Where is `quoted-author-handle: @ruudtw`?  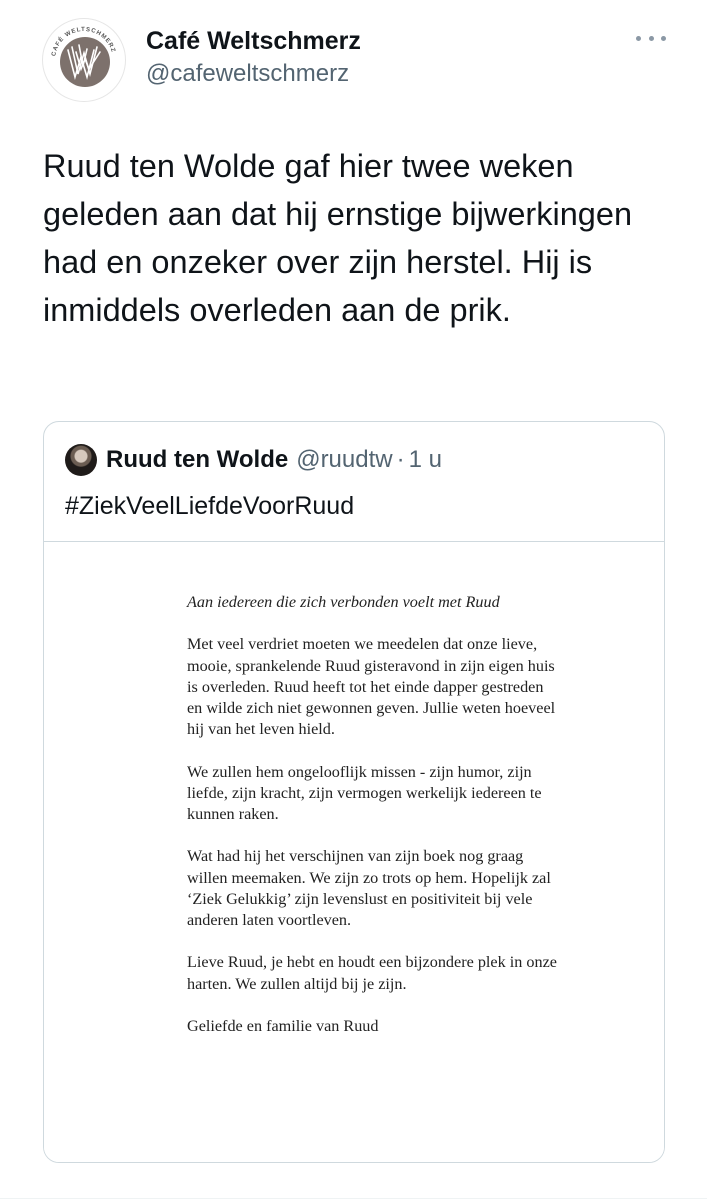
quoted-author-handle: @ruudtw is located at coordinates (344, 459).